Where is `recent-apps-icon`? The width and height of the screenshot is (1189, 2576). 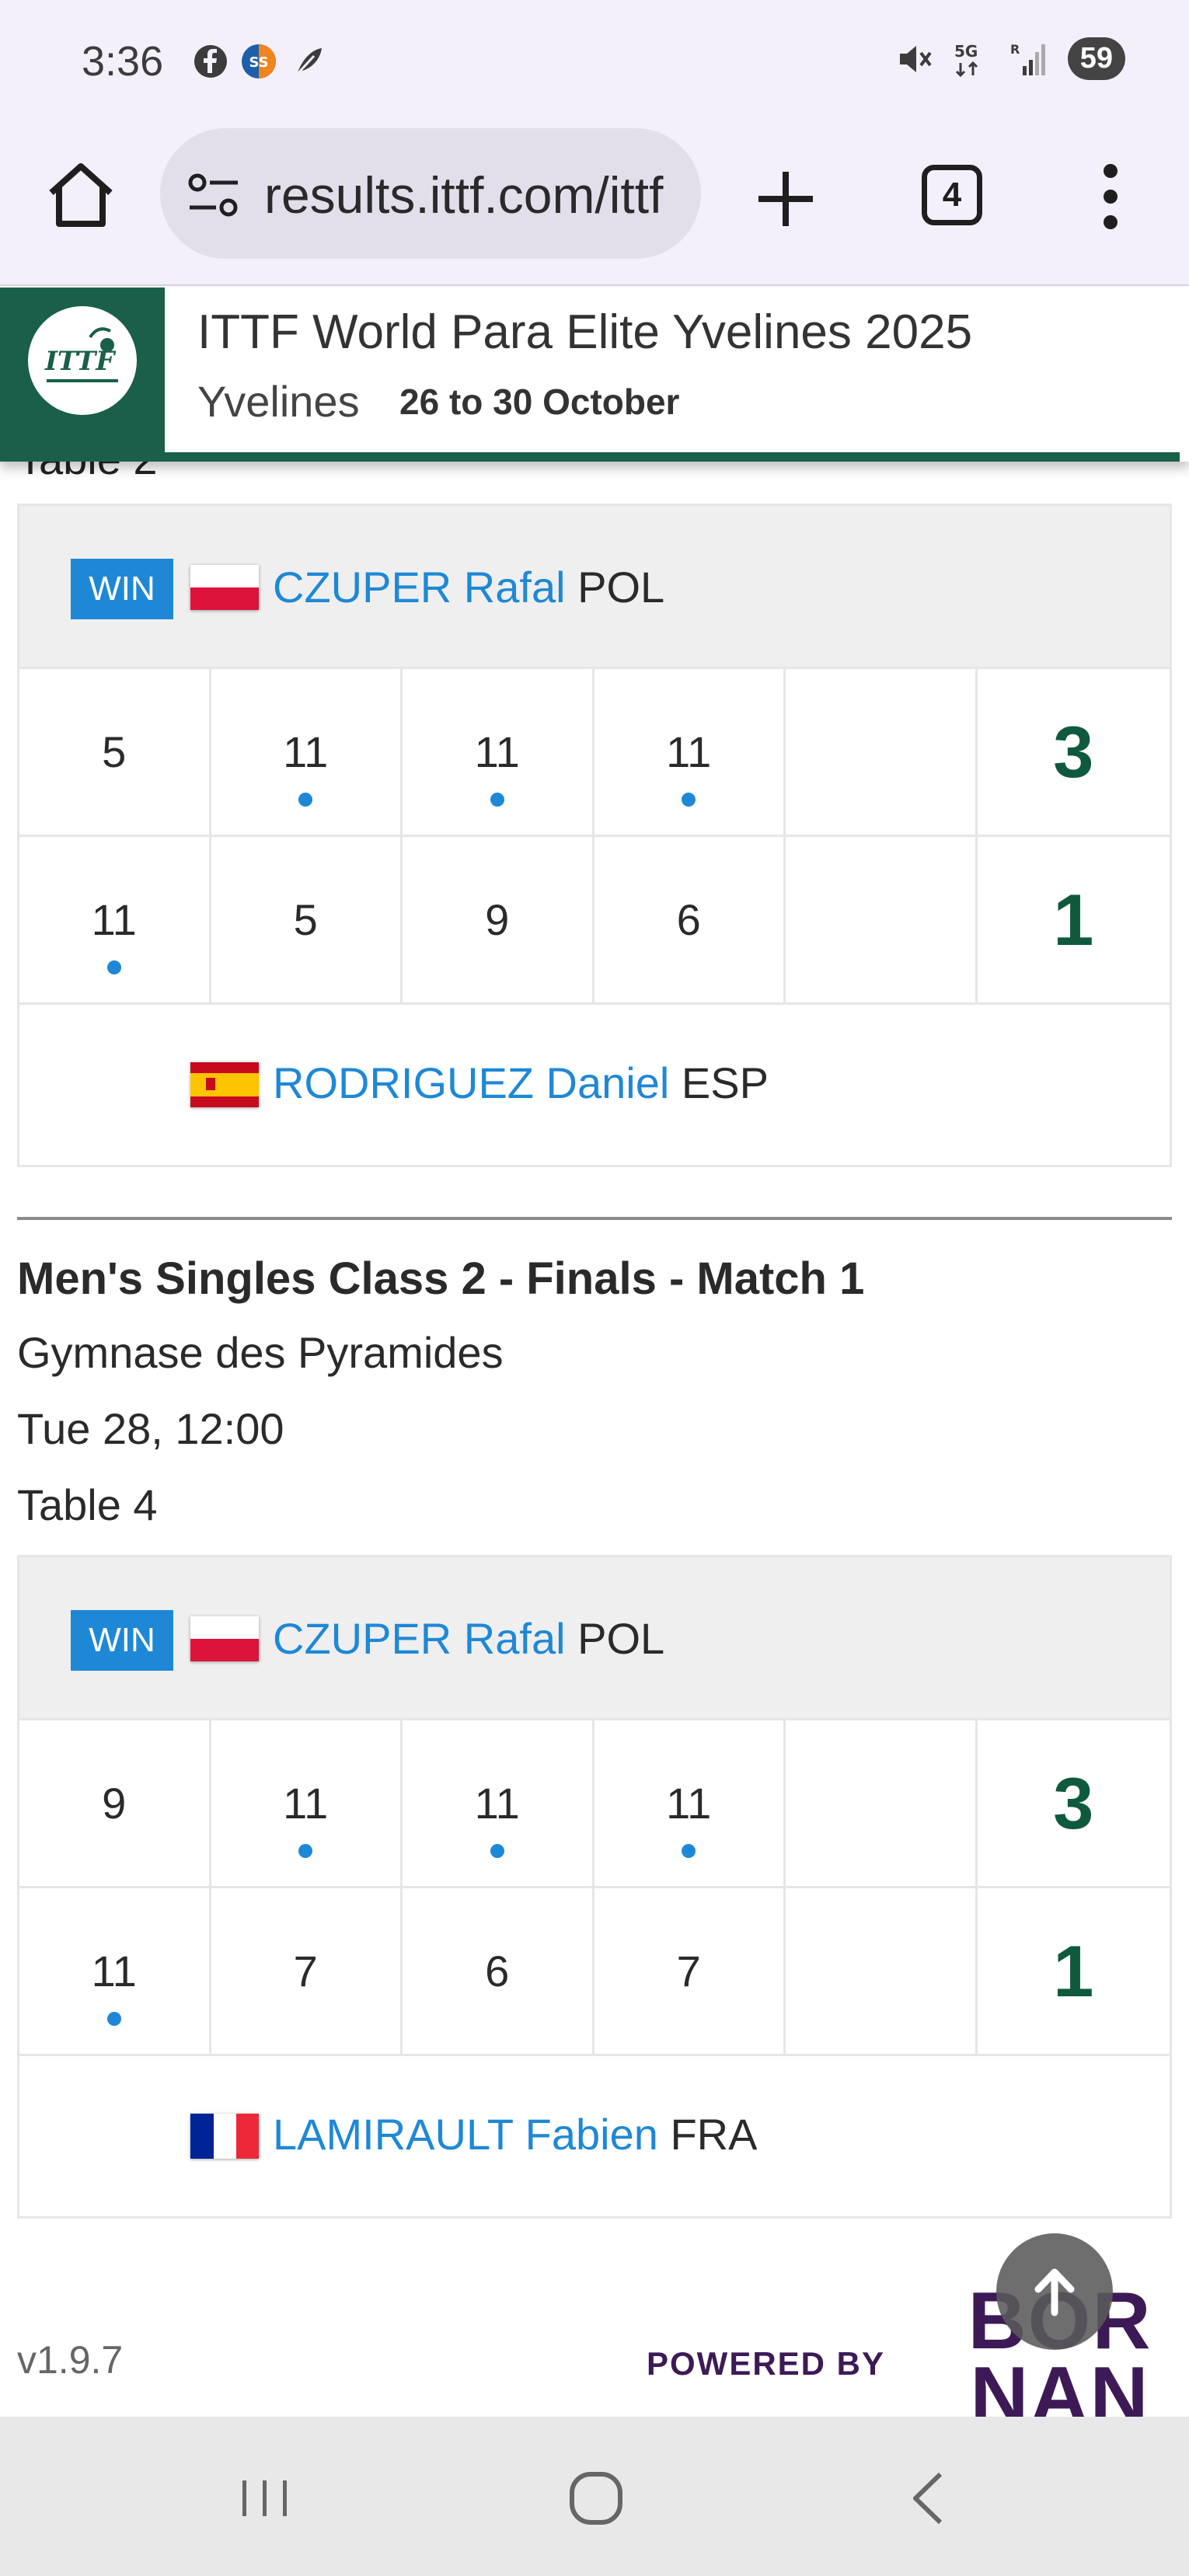 recent-apps-icon is located at coordinates (265, 2498).